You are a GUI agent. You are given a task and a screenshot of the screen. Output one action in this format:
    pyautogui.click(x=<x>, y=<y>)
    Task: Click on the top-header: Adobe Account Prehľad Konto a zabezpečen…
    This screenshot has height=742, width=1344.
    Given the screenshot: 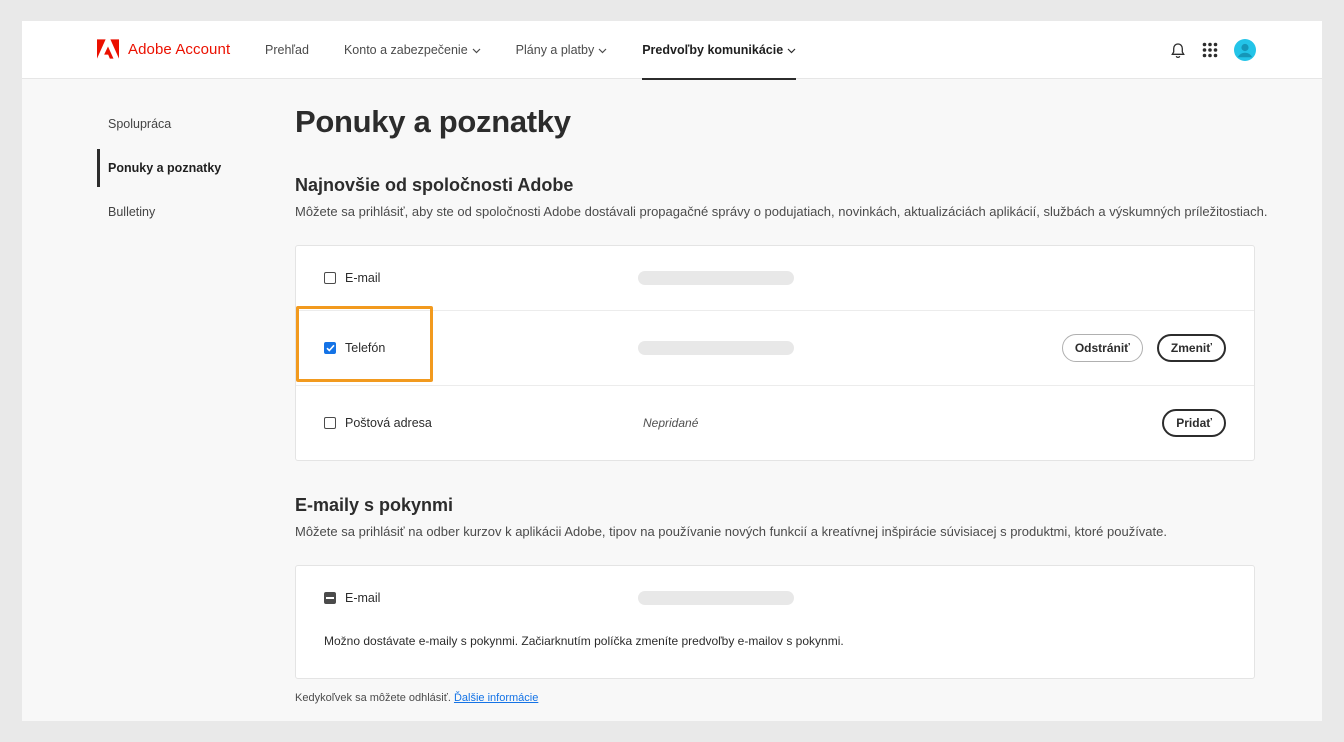 What is the action you would take?
    pyautogui.click(x=672, y=50)
    